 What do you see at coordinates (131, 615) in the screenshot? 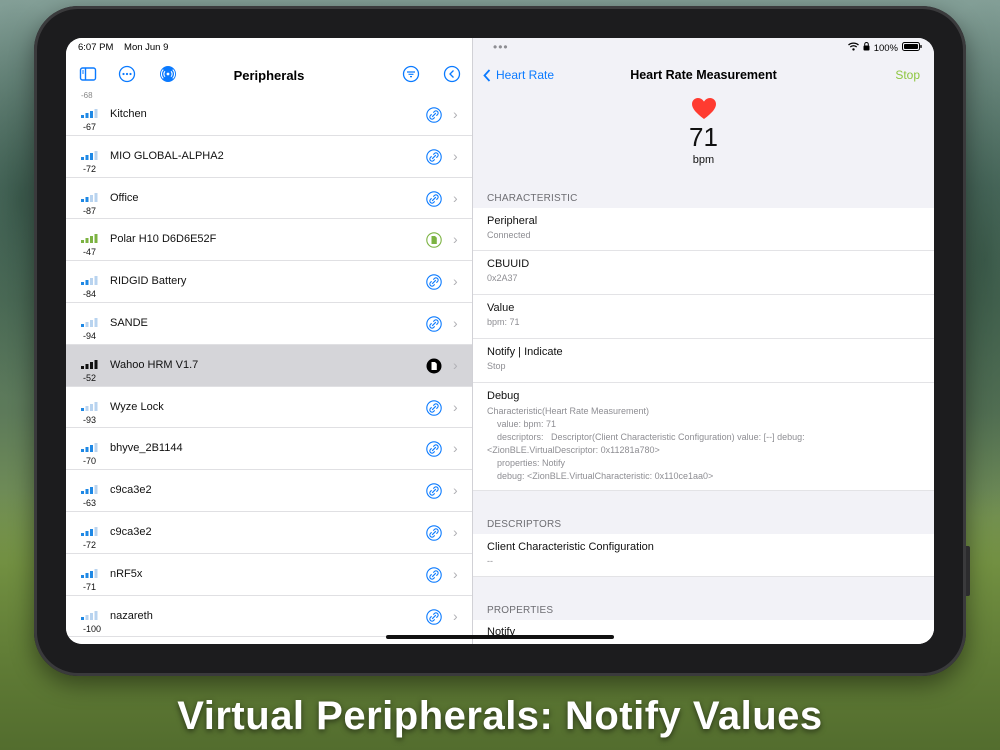
I see `peripheral-name: nazareth` at bounding box center [131, 615].